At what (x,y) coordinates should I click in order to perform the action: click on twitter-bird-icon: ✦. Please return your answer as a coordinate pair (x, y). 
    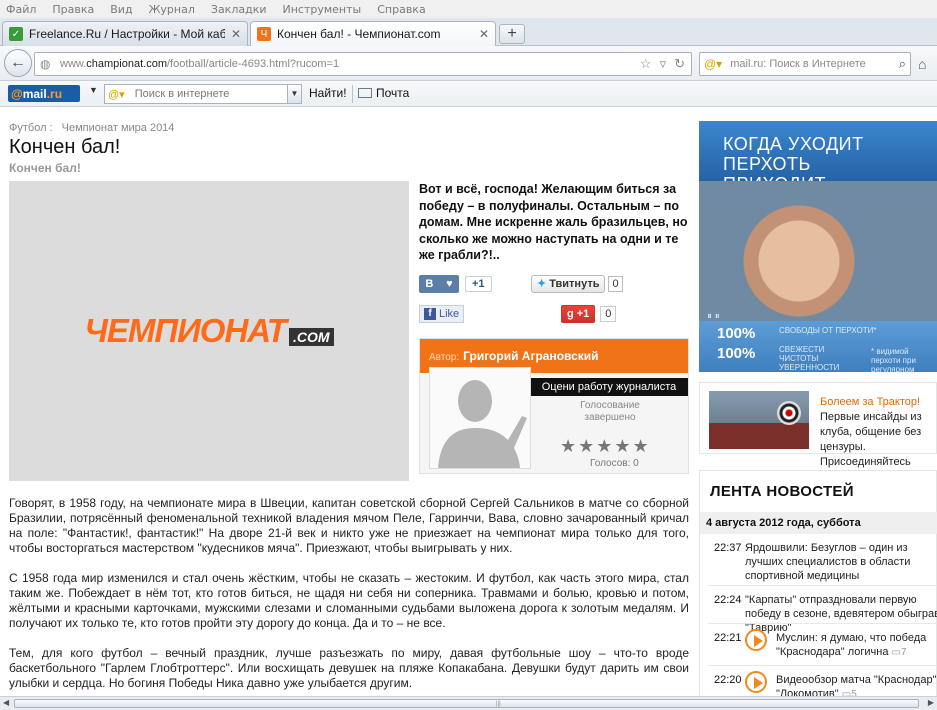
    Looking at the image, I should click on (542, 284).